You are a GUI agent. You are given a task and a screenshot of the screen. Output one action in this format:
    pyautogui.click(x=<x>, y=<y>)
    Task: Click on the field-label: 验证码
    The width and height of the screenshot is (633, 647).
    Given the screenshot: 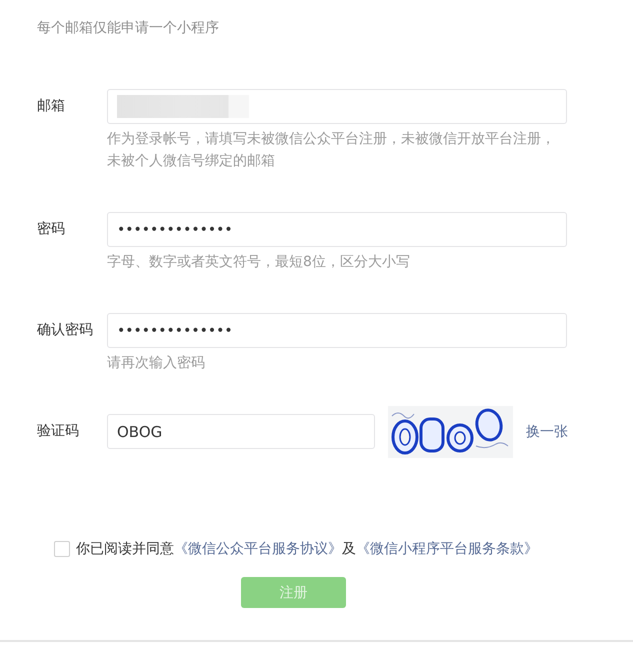 What is the action you would take?
    pyautogui.click(x=58, y=431)
    